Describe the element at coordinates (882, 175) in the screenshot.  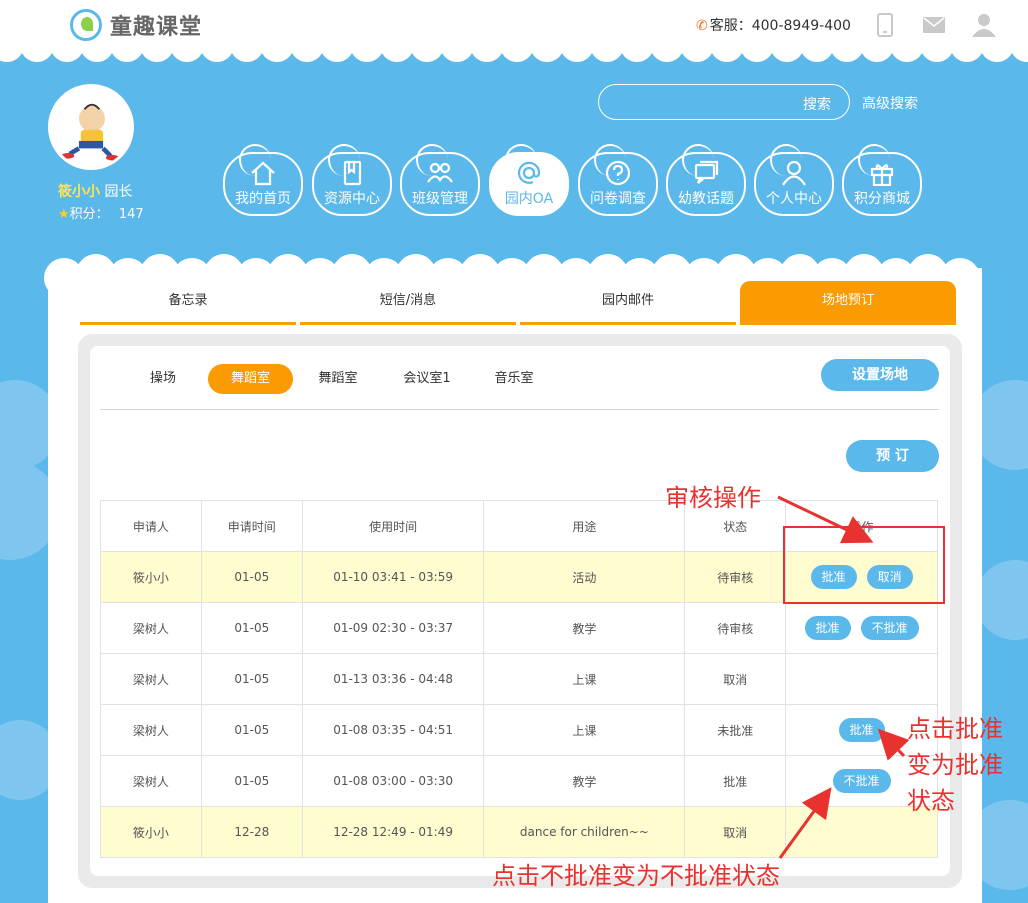
I see `gift-icon` at that location.